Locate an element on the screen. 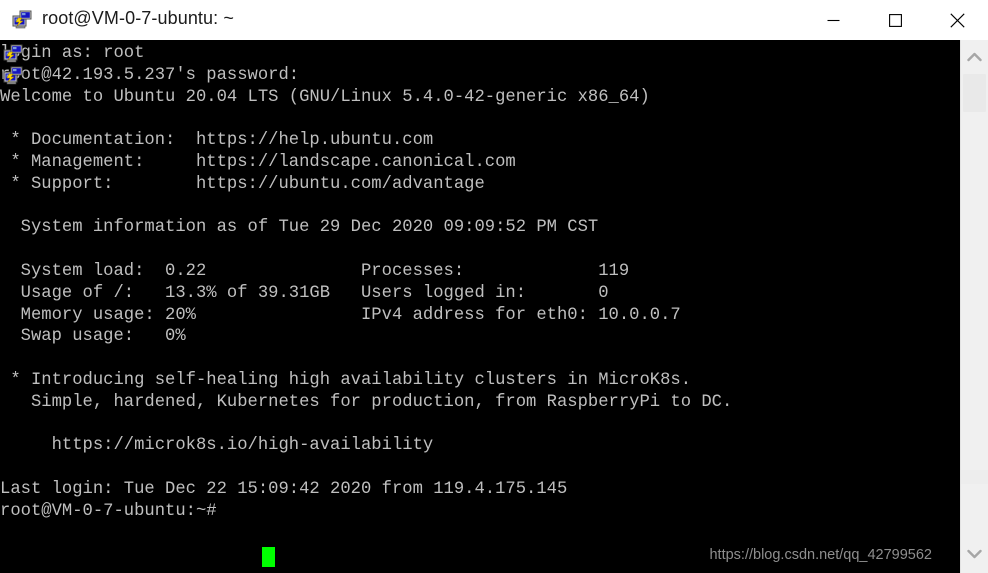  scrollbar-thumb is located at coordinates (974, 93).